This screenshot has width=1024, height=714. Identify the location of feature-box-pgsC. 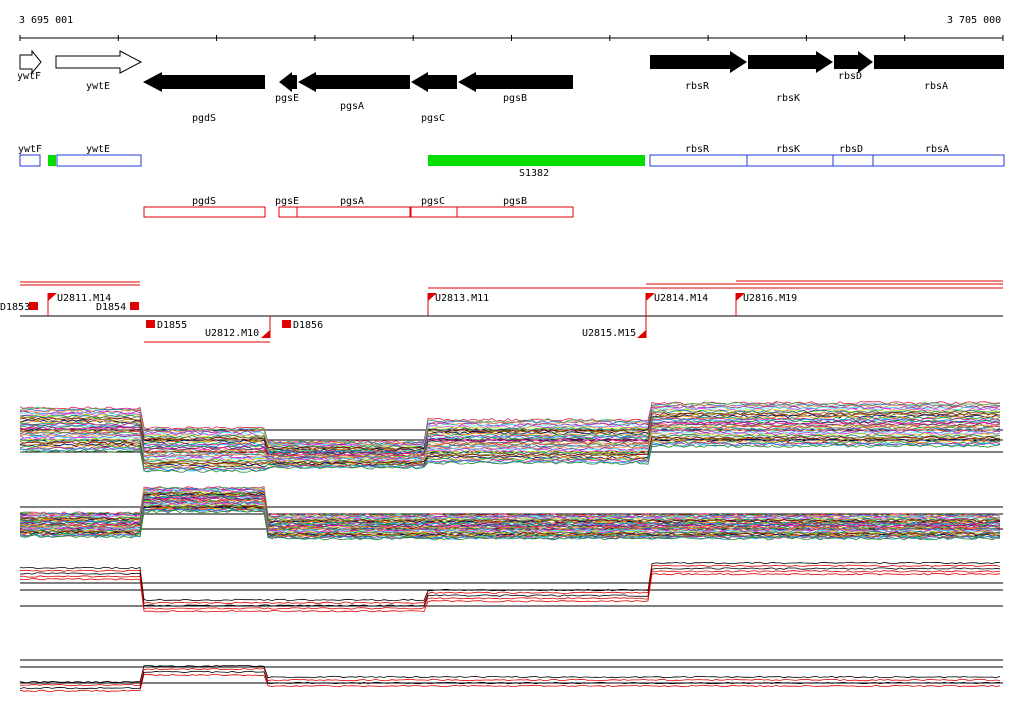
(434, 212).